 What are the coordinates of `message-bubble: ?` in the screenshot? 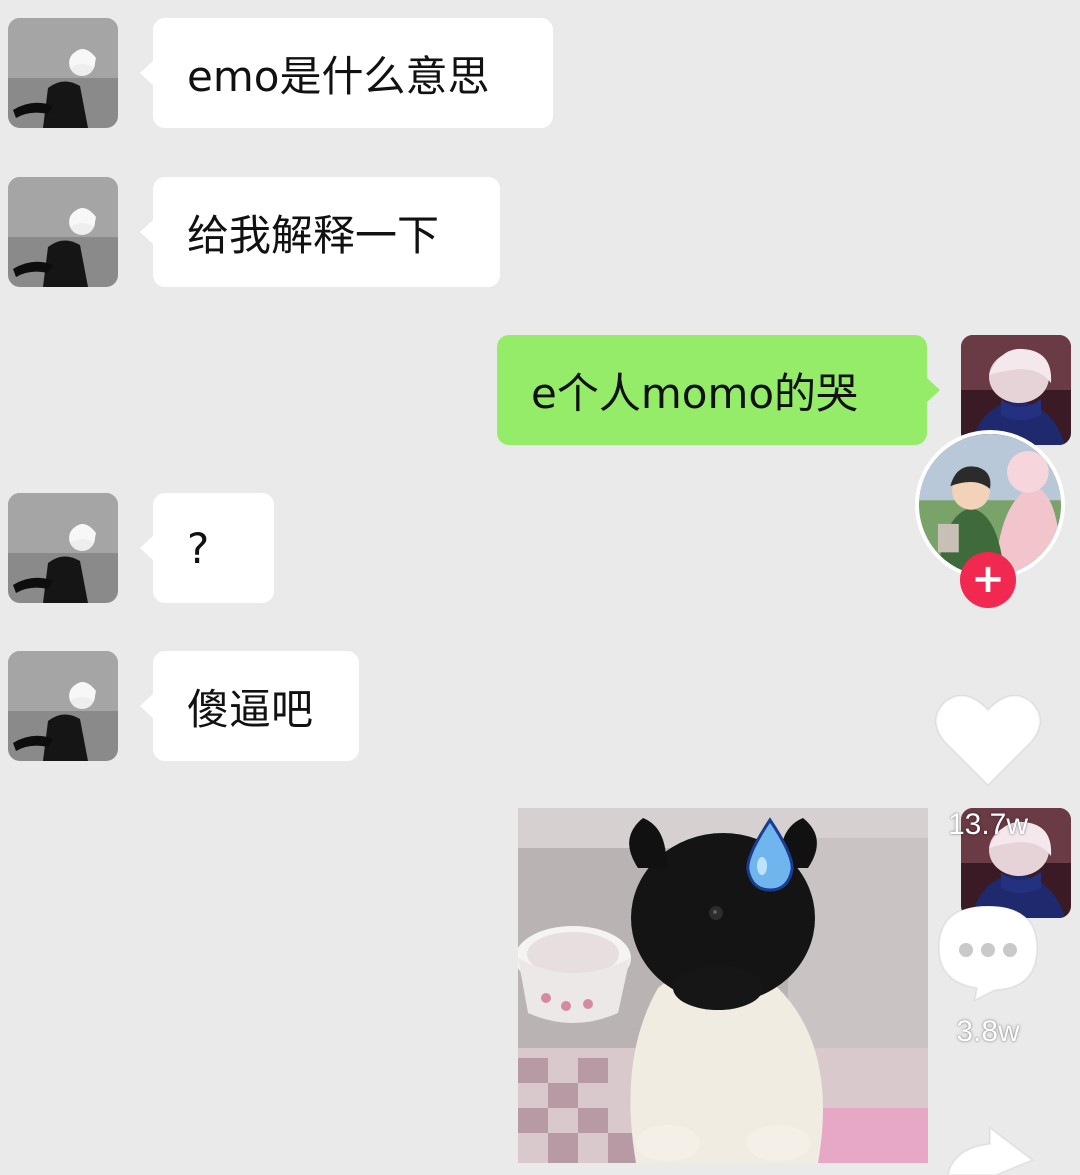 It's located at (207, 548).